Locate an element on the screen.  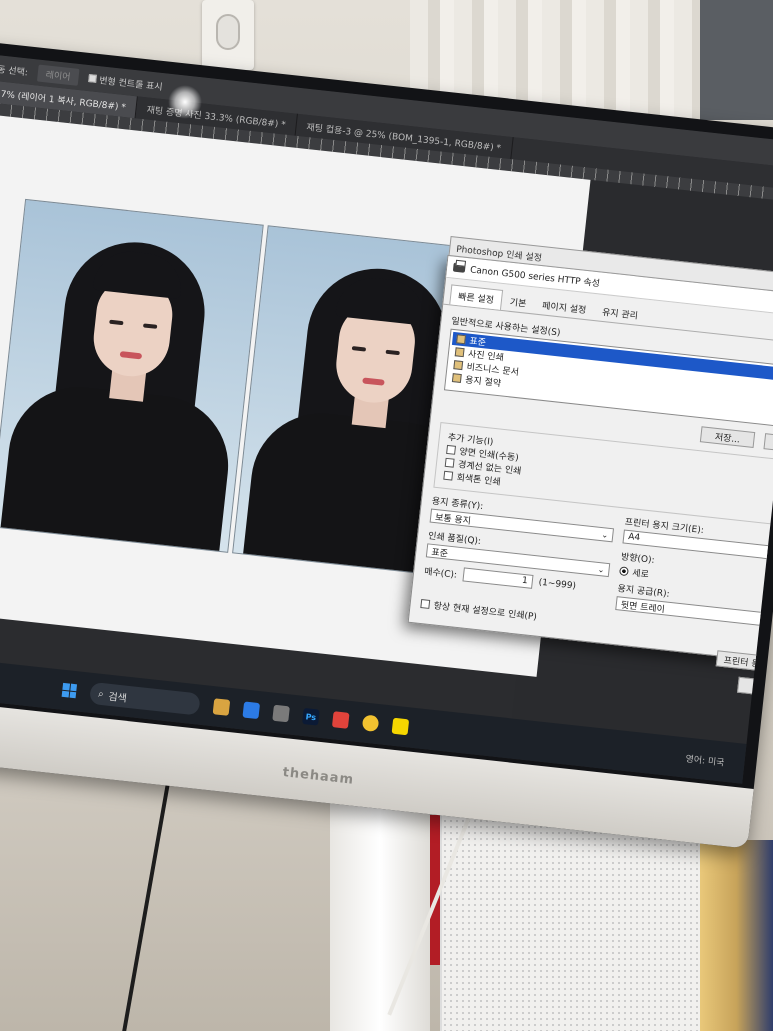
search-icon: ⌕ is located at coordinates (101, 694).